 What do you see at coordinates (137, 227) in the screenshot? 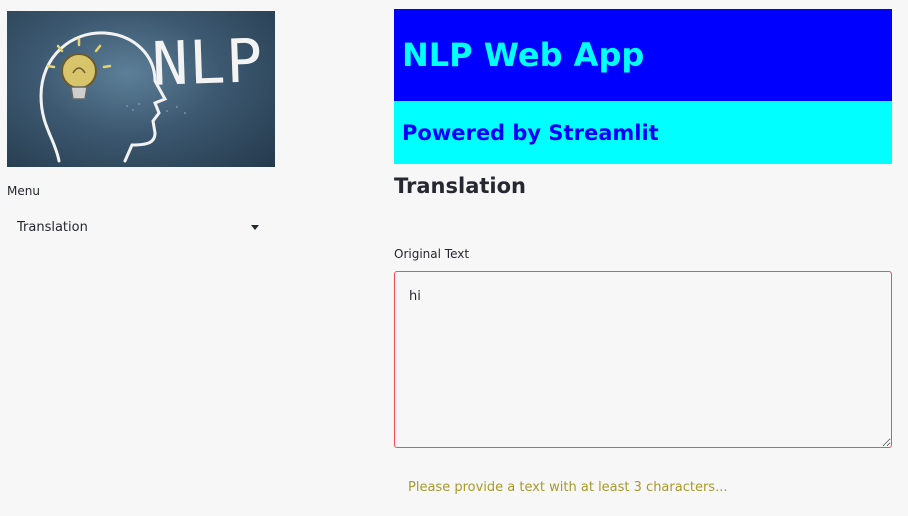
I see `menu-select: Translation` at bounding box center [137, 227].